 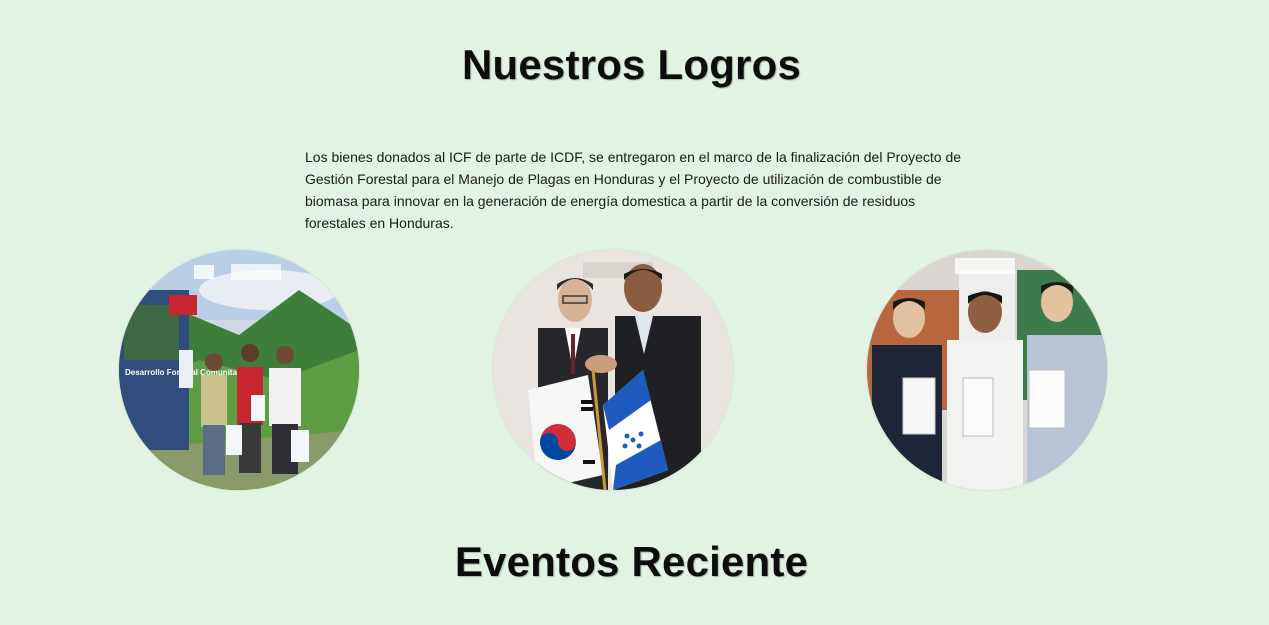 I want to click on photo-handshake-flags, so click(x=613, y=370).